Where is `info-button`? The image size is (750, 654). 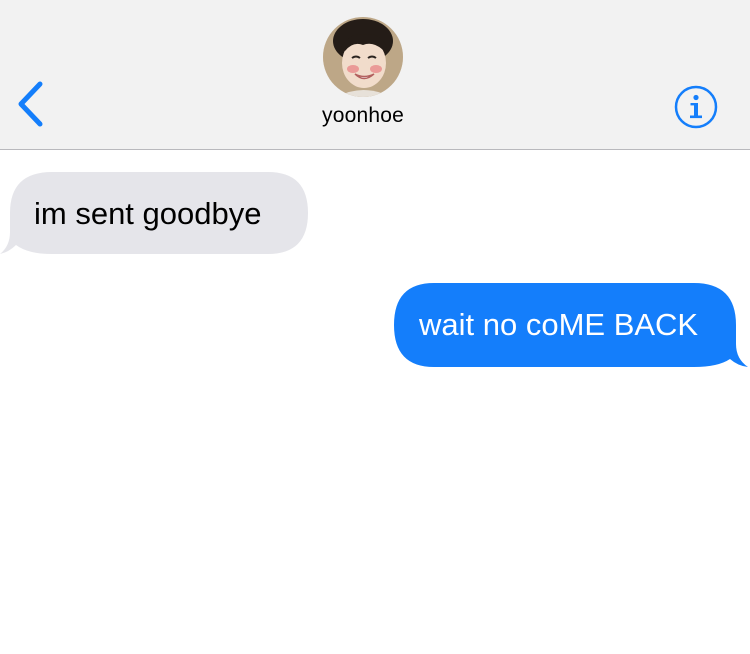 info-button is located at coordinates (696, 107).